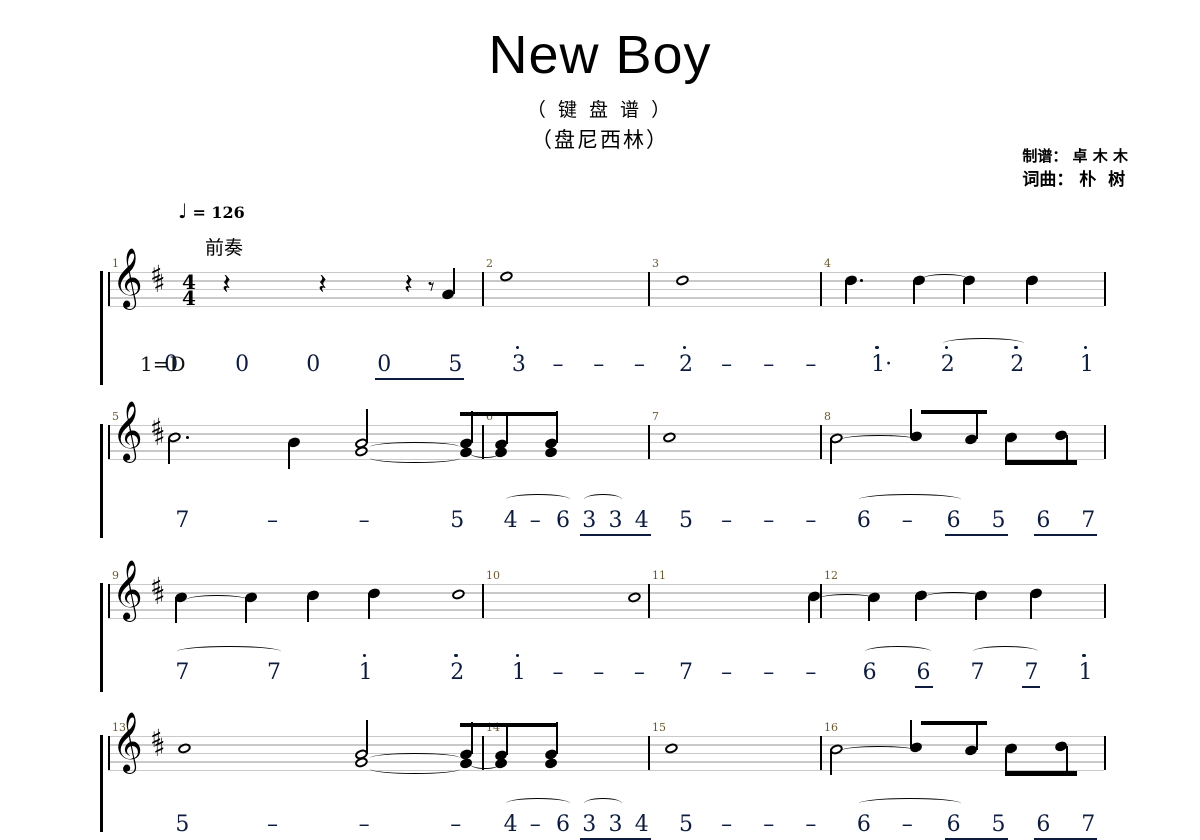 The image size is (1200, 840). What do you see at coordinates (506, 276) in the screenshot?
I see `whole-note` at bounding box center [506, 276].